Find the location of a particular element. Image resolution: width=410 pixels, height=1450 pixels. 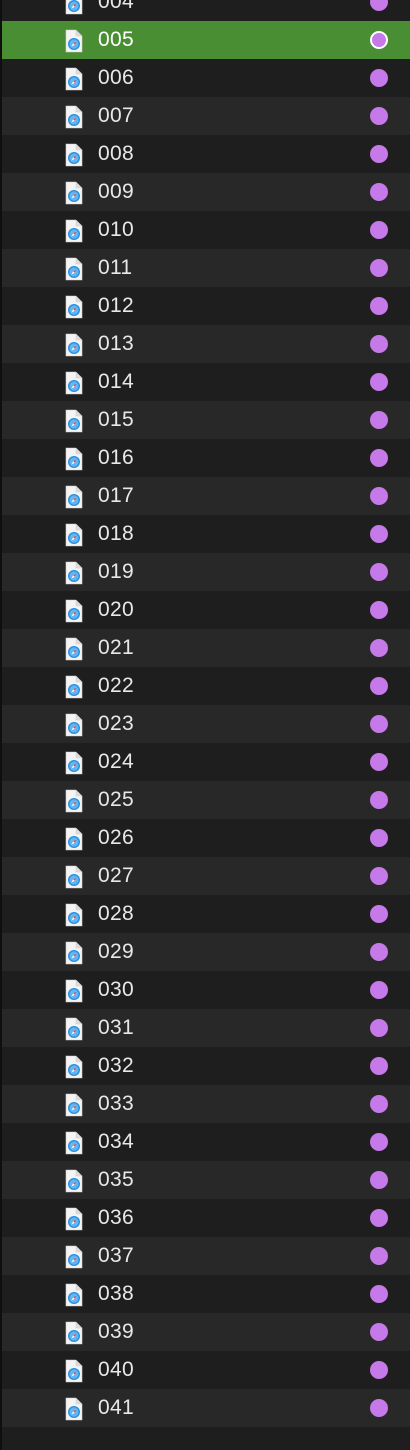

file-name: 014 is located at coordinates (116, 381).